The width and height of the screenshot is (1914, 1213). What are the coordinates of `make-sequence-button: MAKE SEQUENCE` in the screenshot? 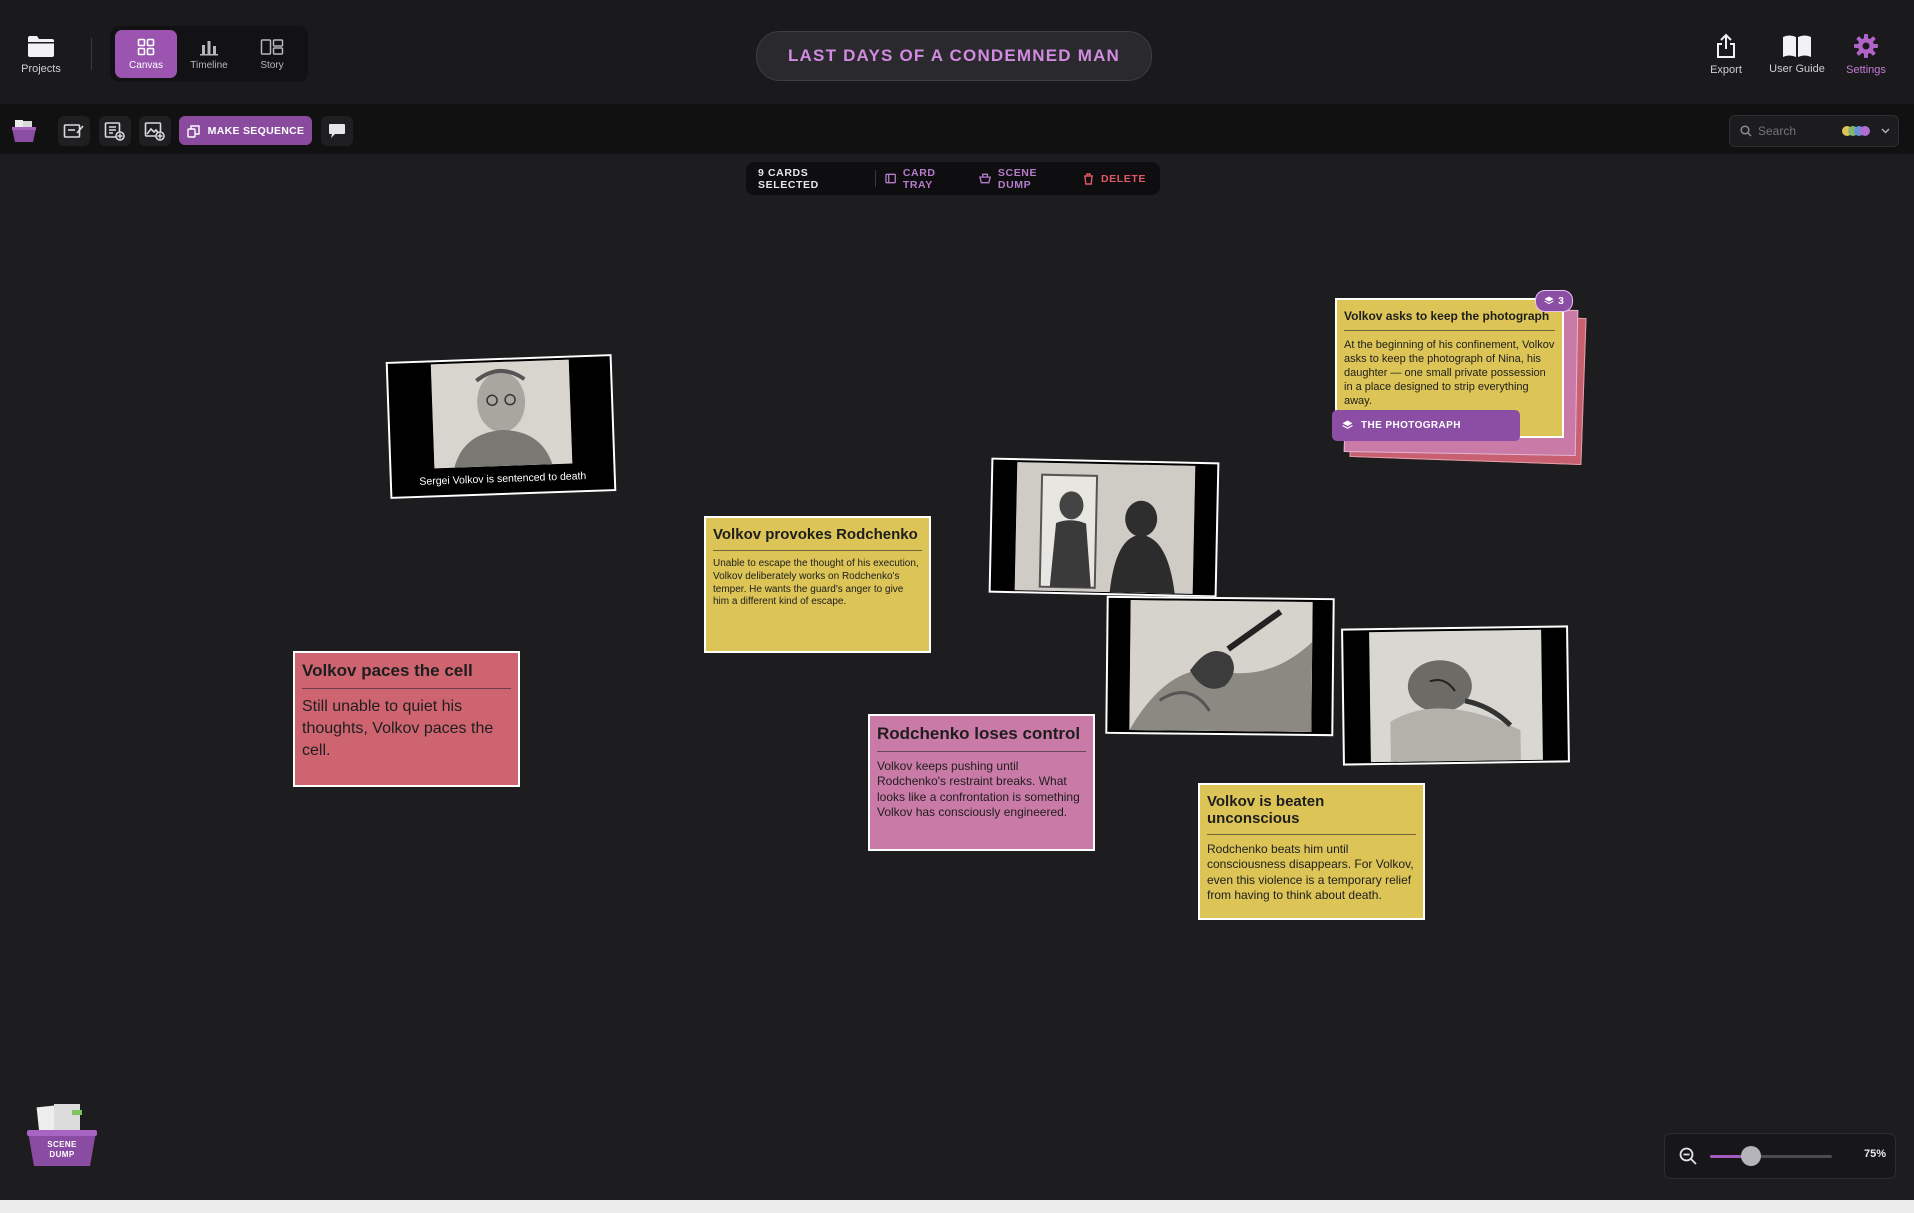 It's located at (245, 130).